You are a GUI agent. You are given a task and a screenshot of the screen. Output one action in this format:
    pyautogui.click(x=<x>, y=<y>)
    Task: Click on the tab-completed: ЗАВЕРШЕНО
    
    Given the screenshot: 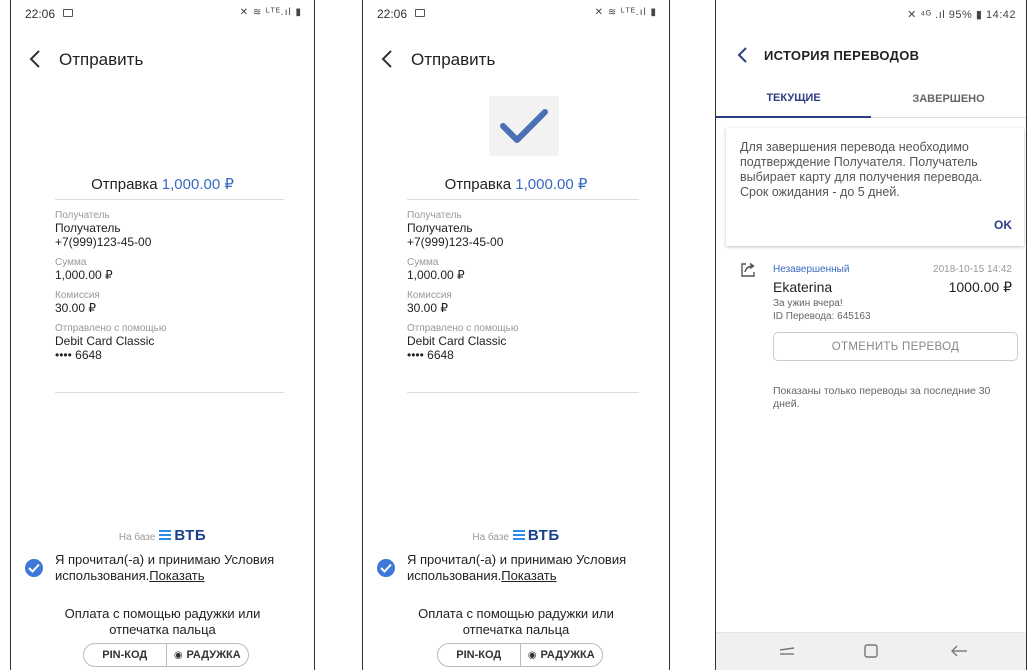 What is the action you would take?
    pyautogui.click(x=948, y=99)
    